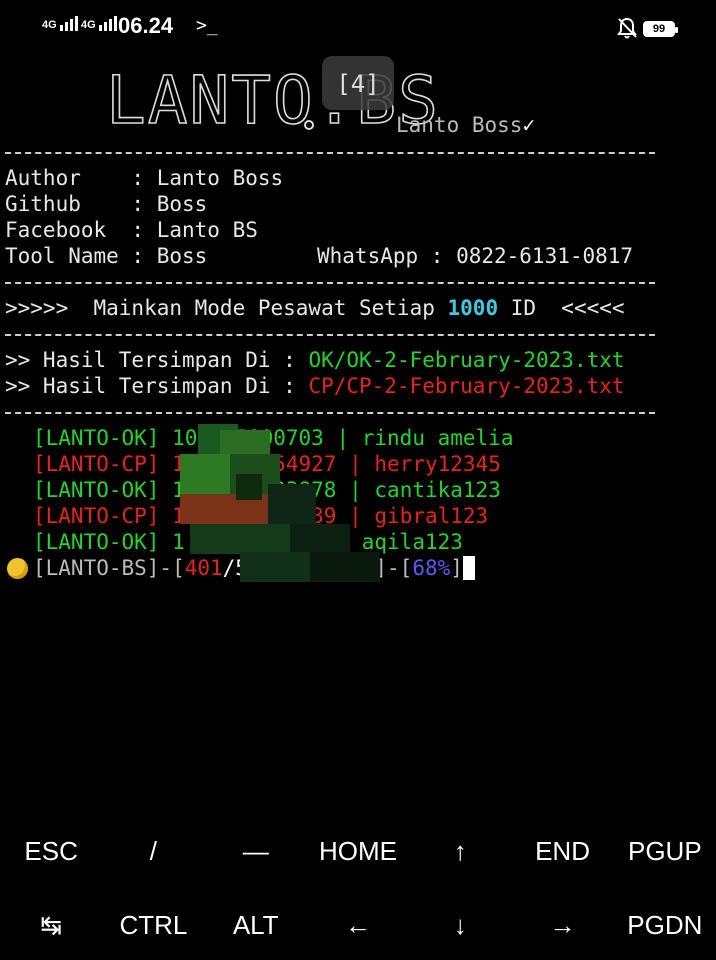 This screenshot has height=960, width=716. I want to click on redaction-overlay, so click(280, 504).